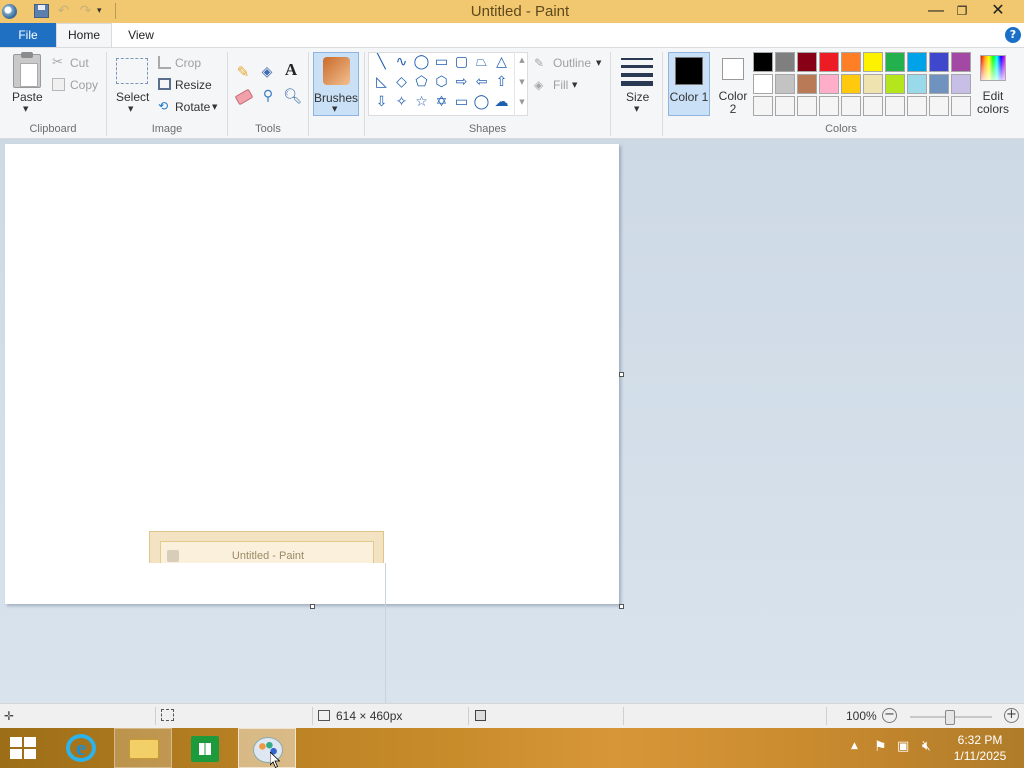  I want to click on line-size-icon, so click(637, 71).